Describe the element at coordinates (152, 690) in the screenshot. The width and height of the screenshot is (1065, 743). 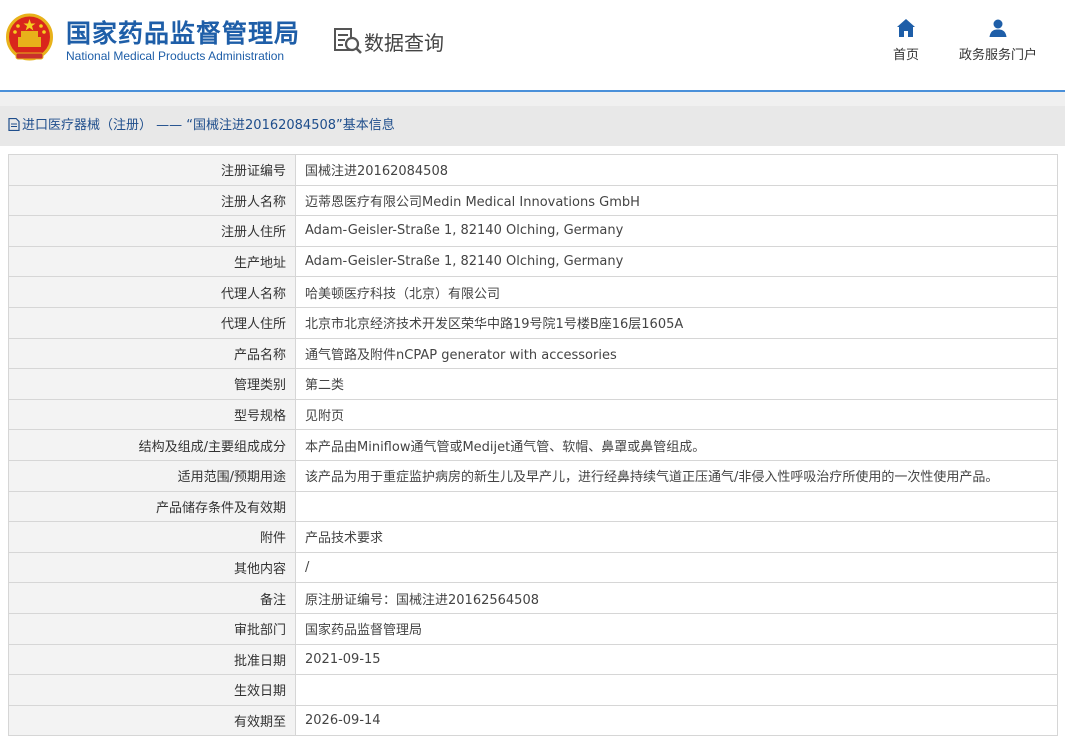
I see `field-label: 生效日期` at that location.